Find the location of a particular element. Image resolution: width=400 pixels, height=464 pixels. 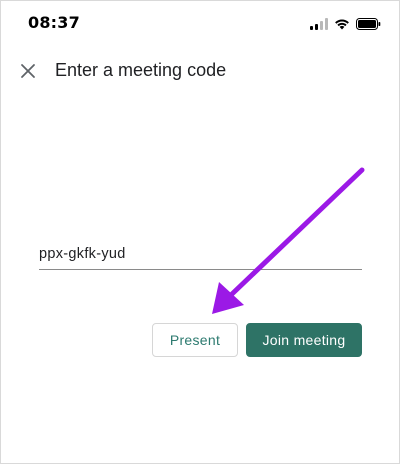

meeting-code-input is located at coordinates (200, 254).